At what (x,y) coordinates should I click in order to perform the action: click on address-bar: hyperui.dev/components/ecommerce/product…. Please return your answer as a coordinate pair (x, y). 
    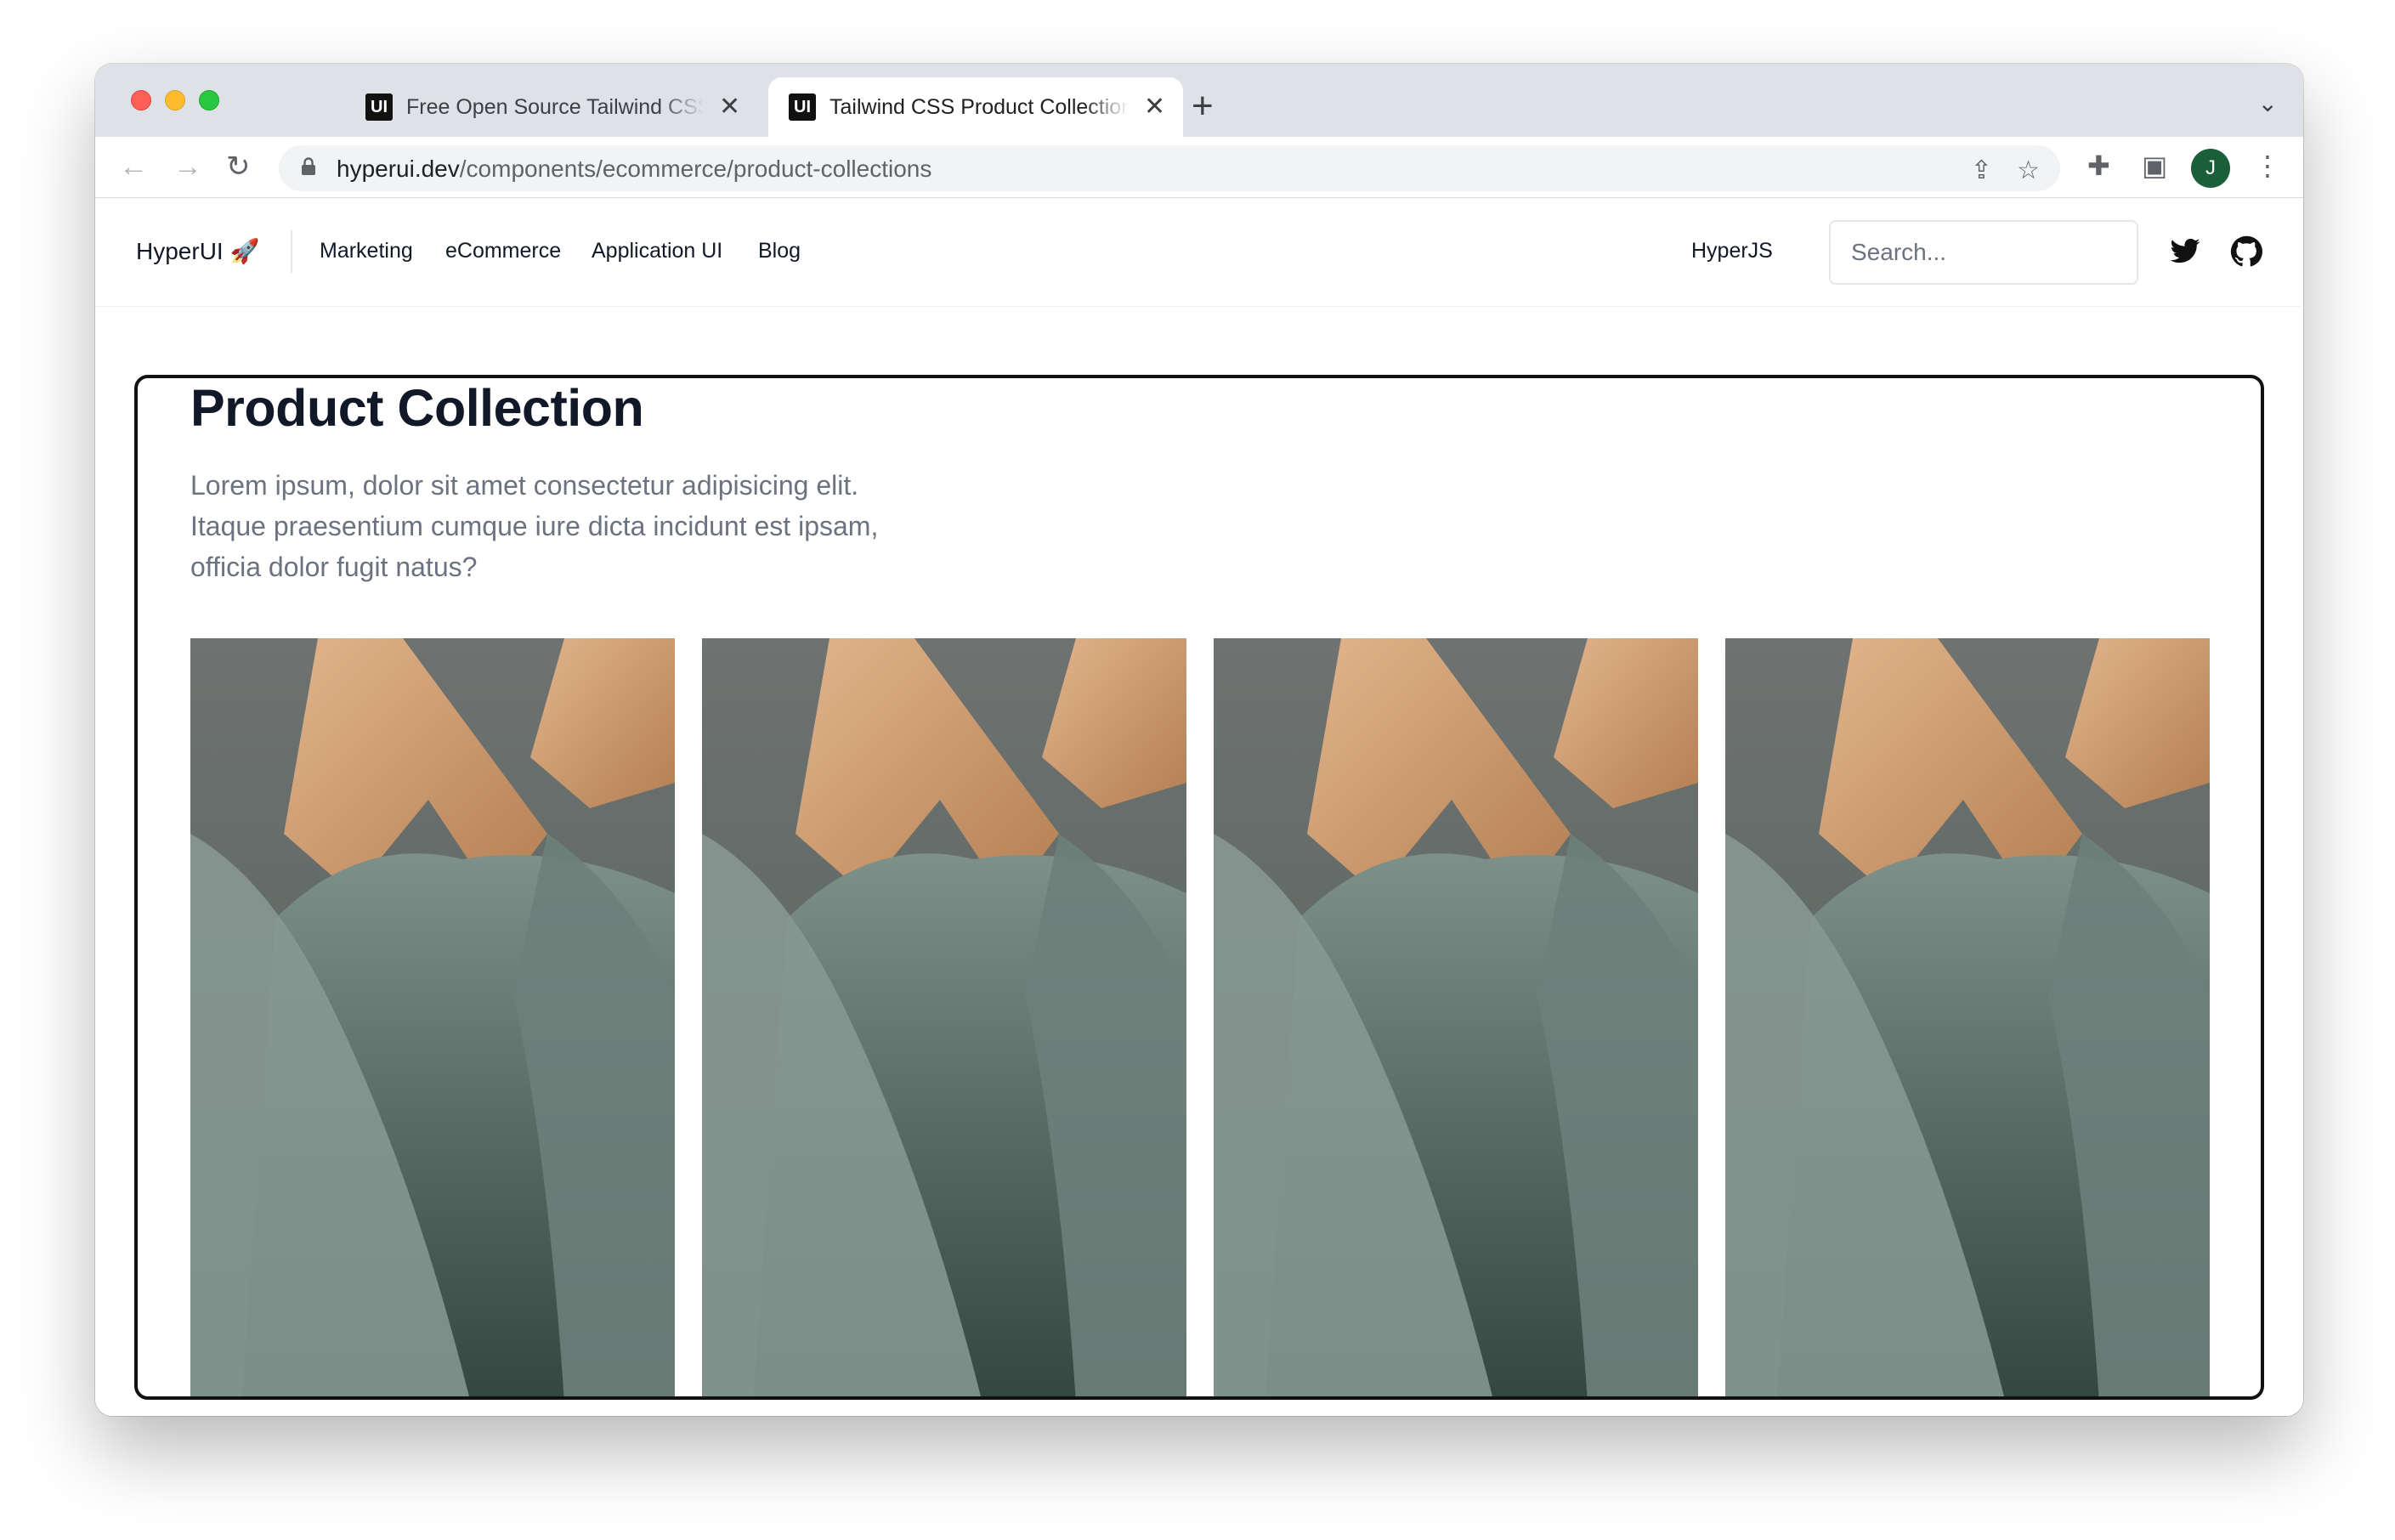
    Looking at the image, I should click on (1169, 168).